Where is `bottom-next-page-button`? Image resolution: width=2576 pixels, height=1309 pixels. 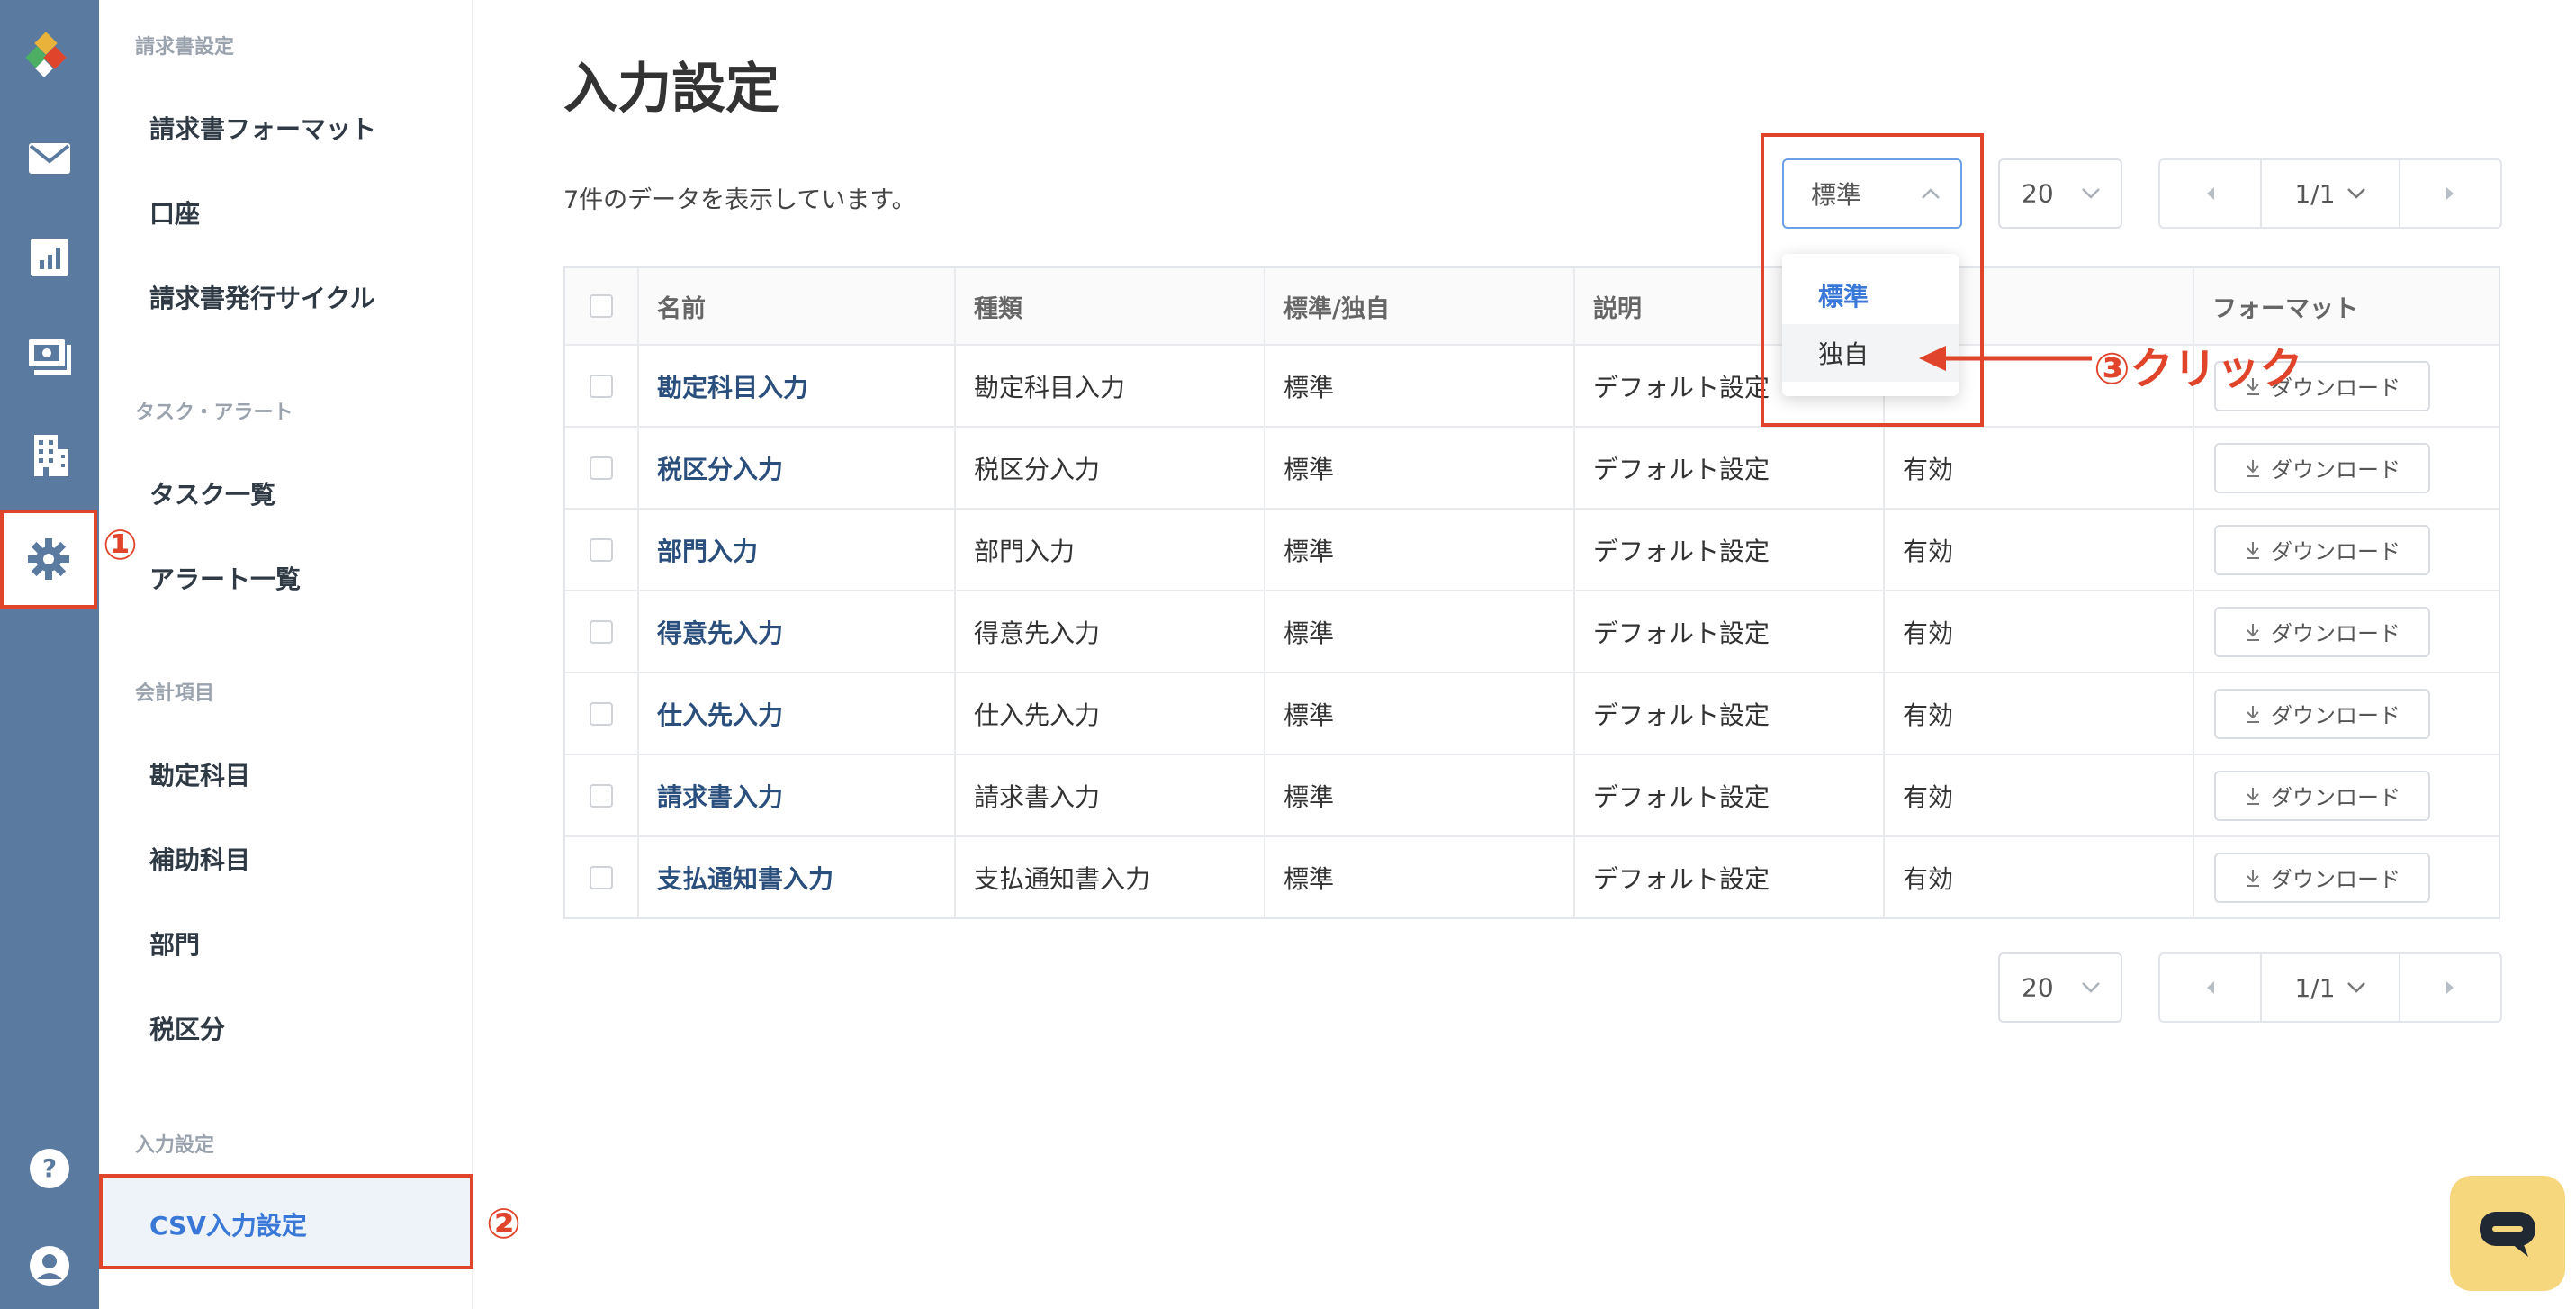 bottom-next-page-button is located at coordinates (2450, 988).